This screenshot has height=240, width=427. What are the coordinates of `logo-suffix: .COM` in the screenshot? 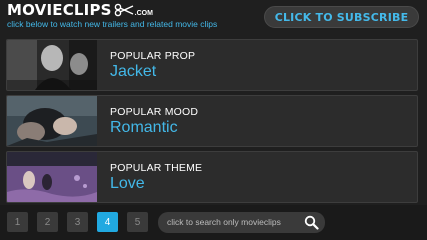 It's located at (143, 13).